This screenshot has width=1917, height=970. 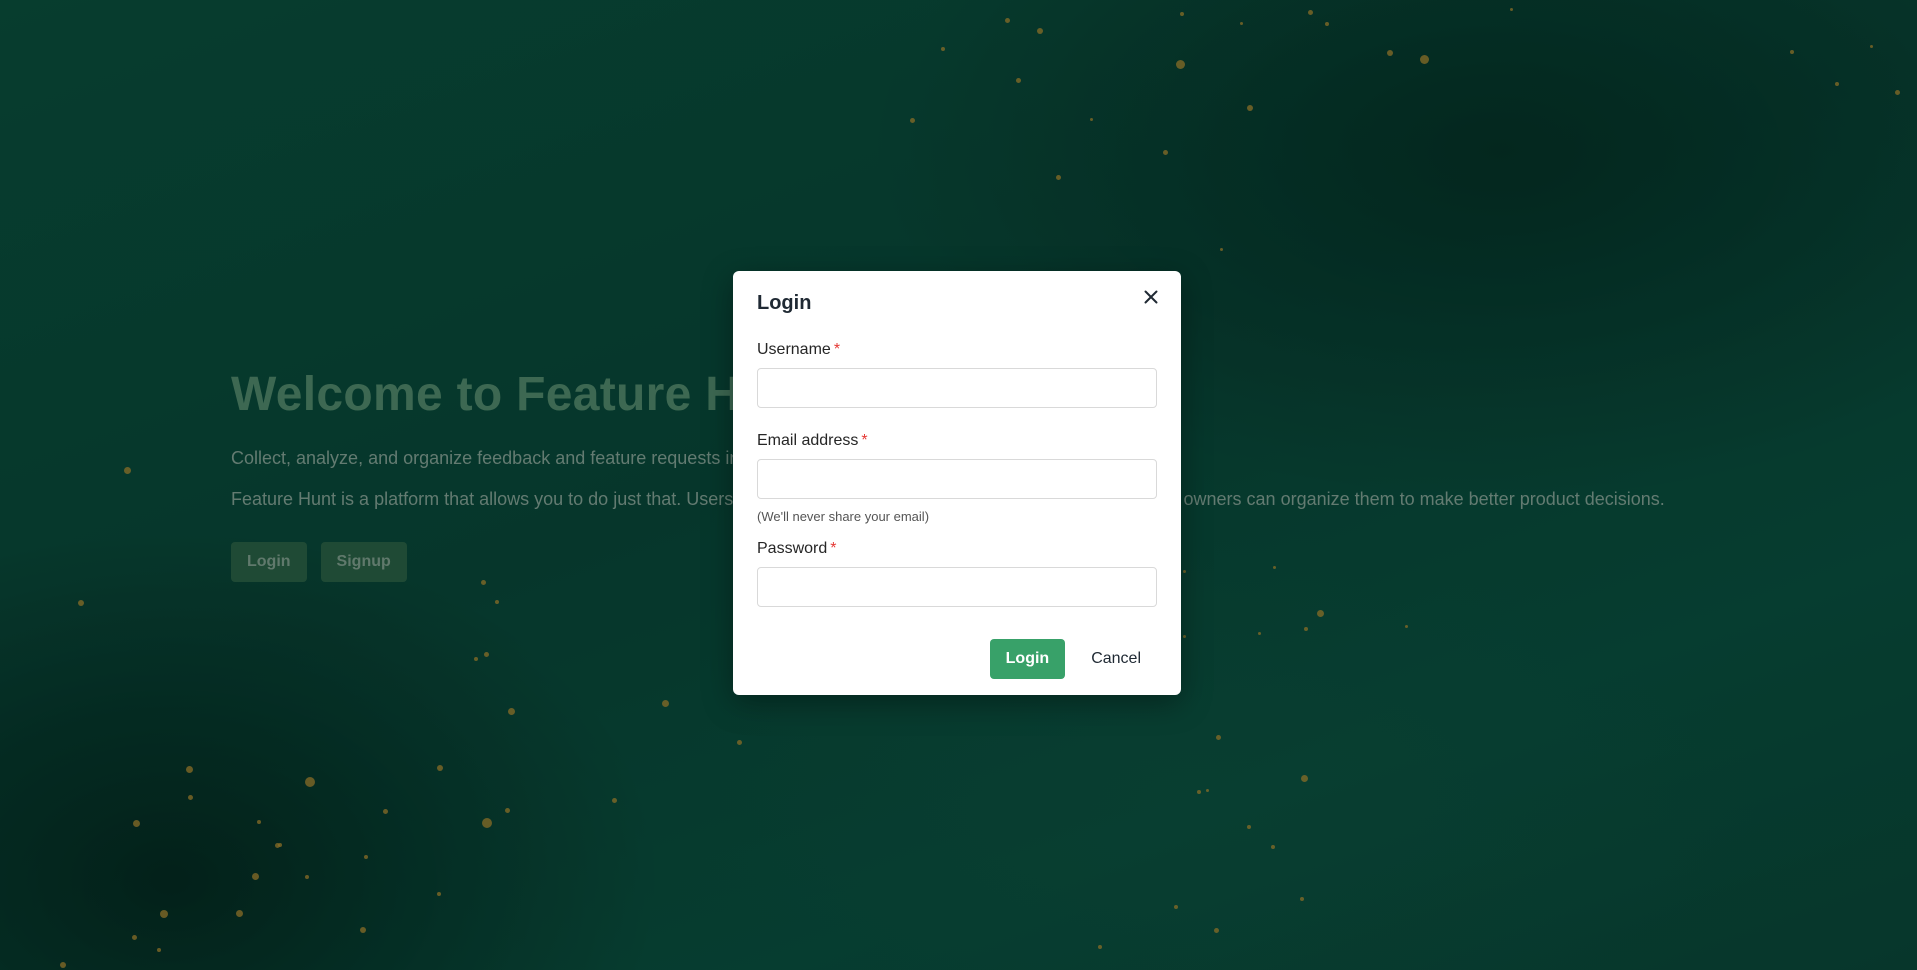 I want to click on password-input, so click(x=957, y=587).